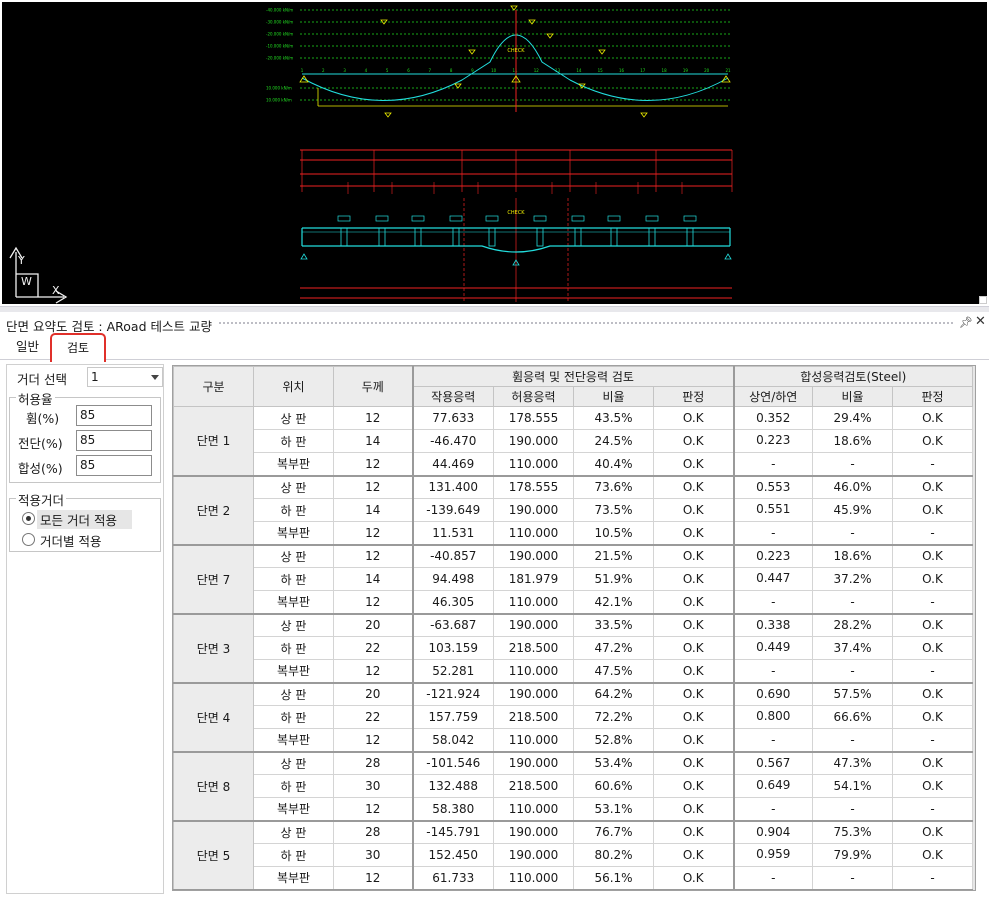 This screenshot has height=901, width=989. I want to click on radio-each-girder, so click(28, 539).